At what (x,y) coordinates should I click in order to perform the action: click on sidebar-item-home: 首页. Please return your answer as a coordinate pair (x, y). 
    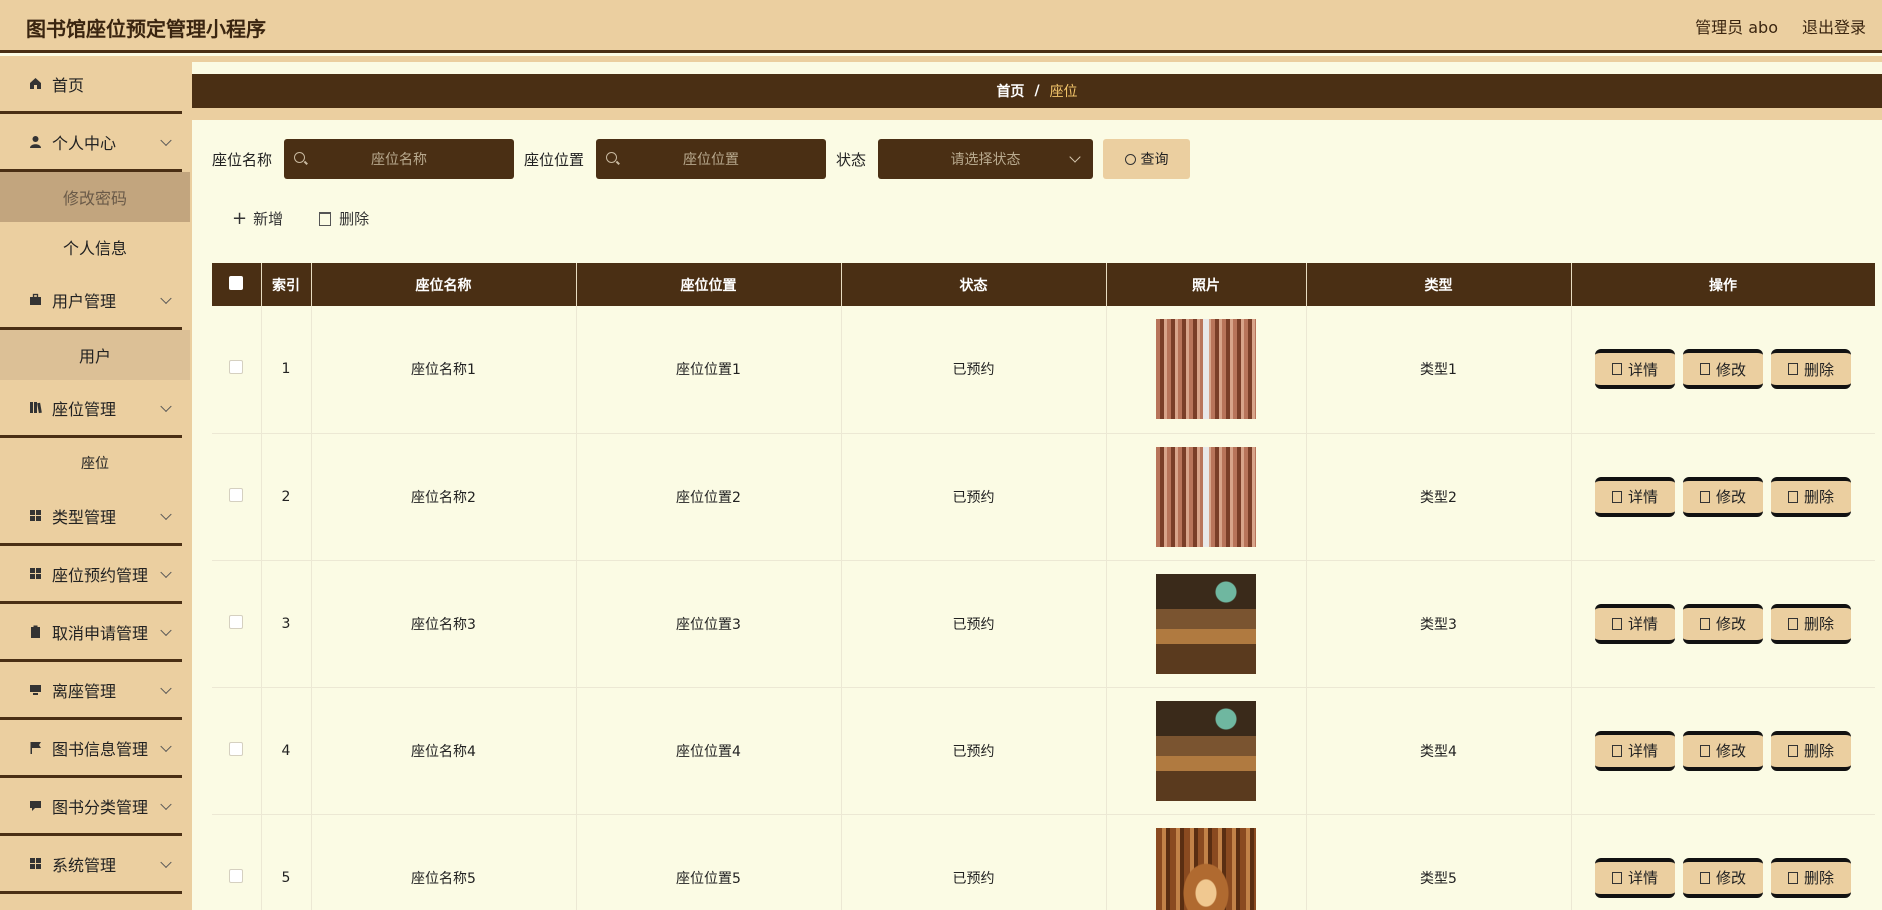
    Looking at the image, I should click on (91, 85).